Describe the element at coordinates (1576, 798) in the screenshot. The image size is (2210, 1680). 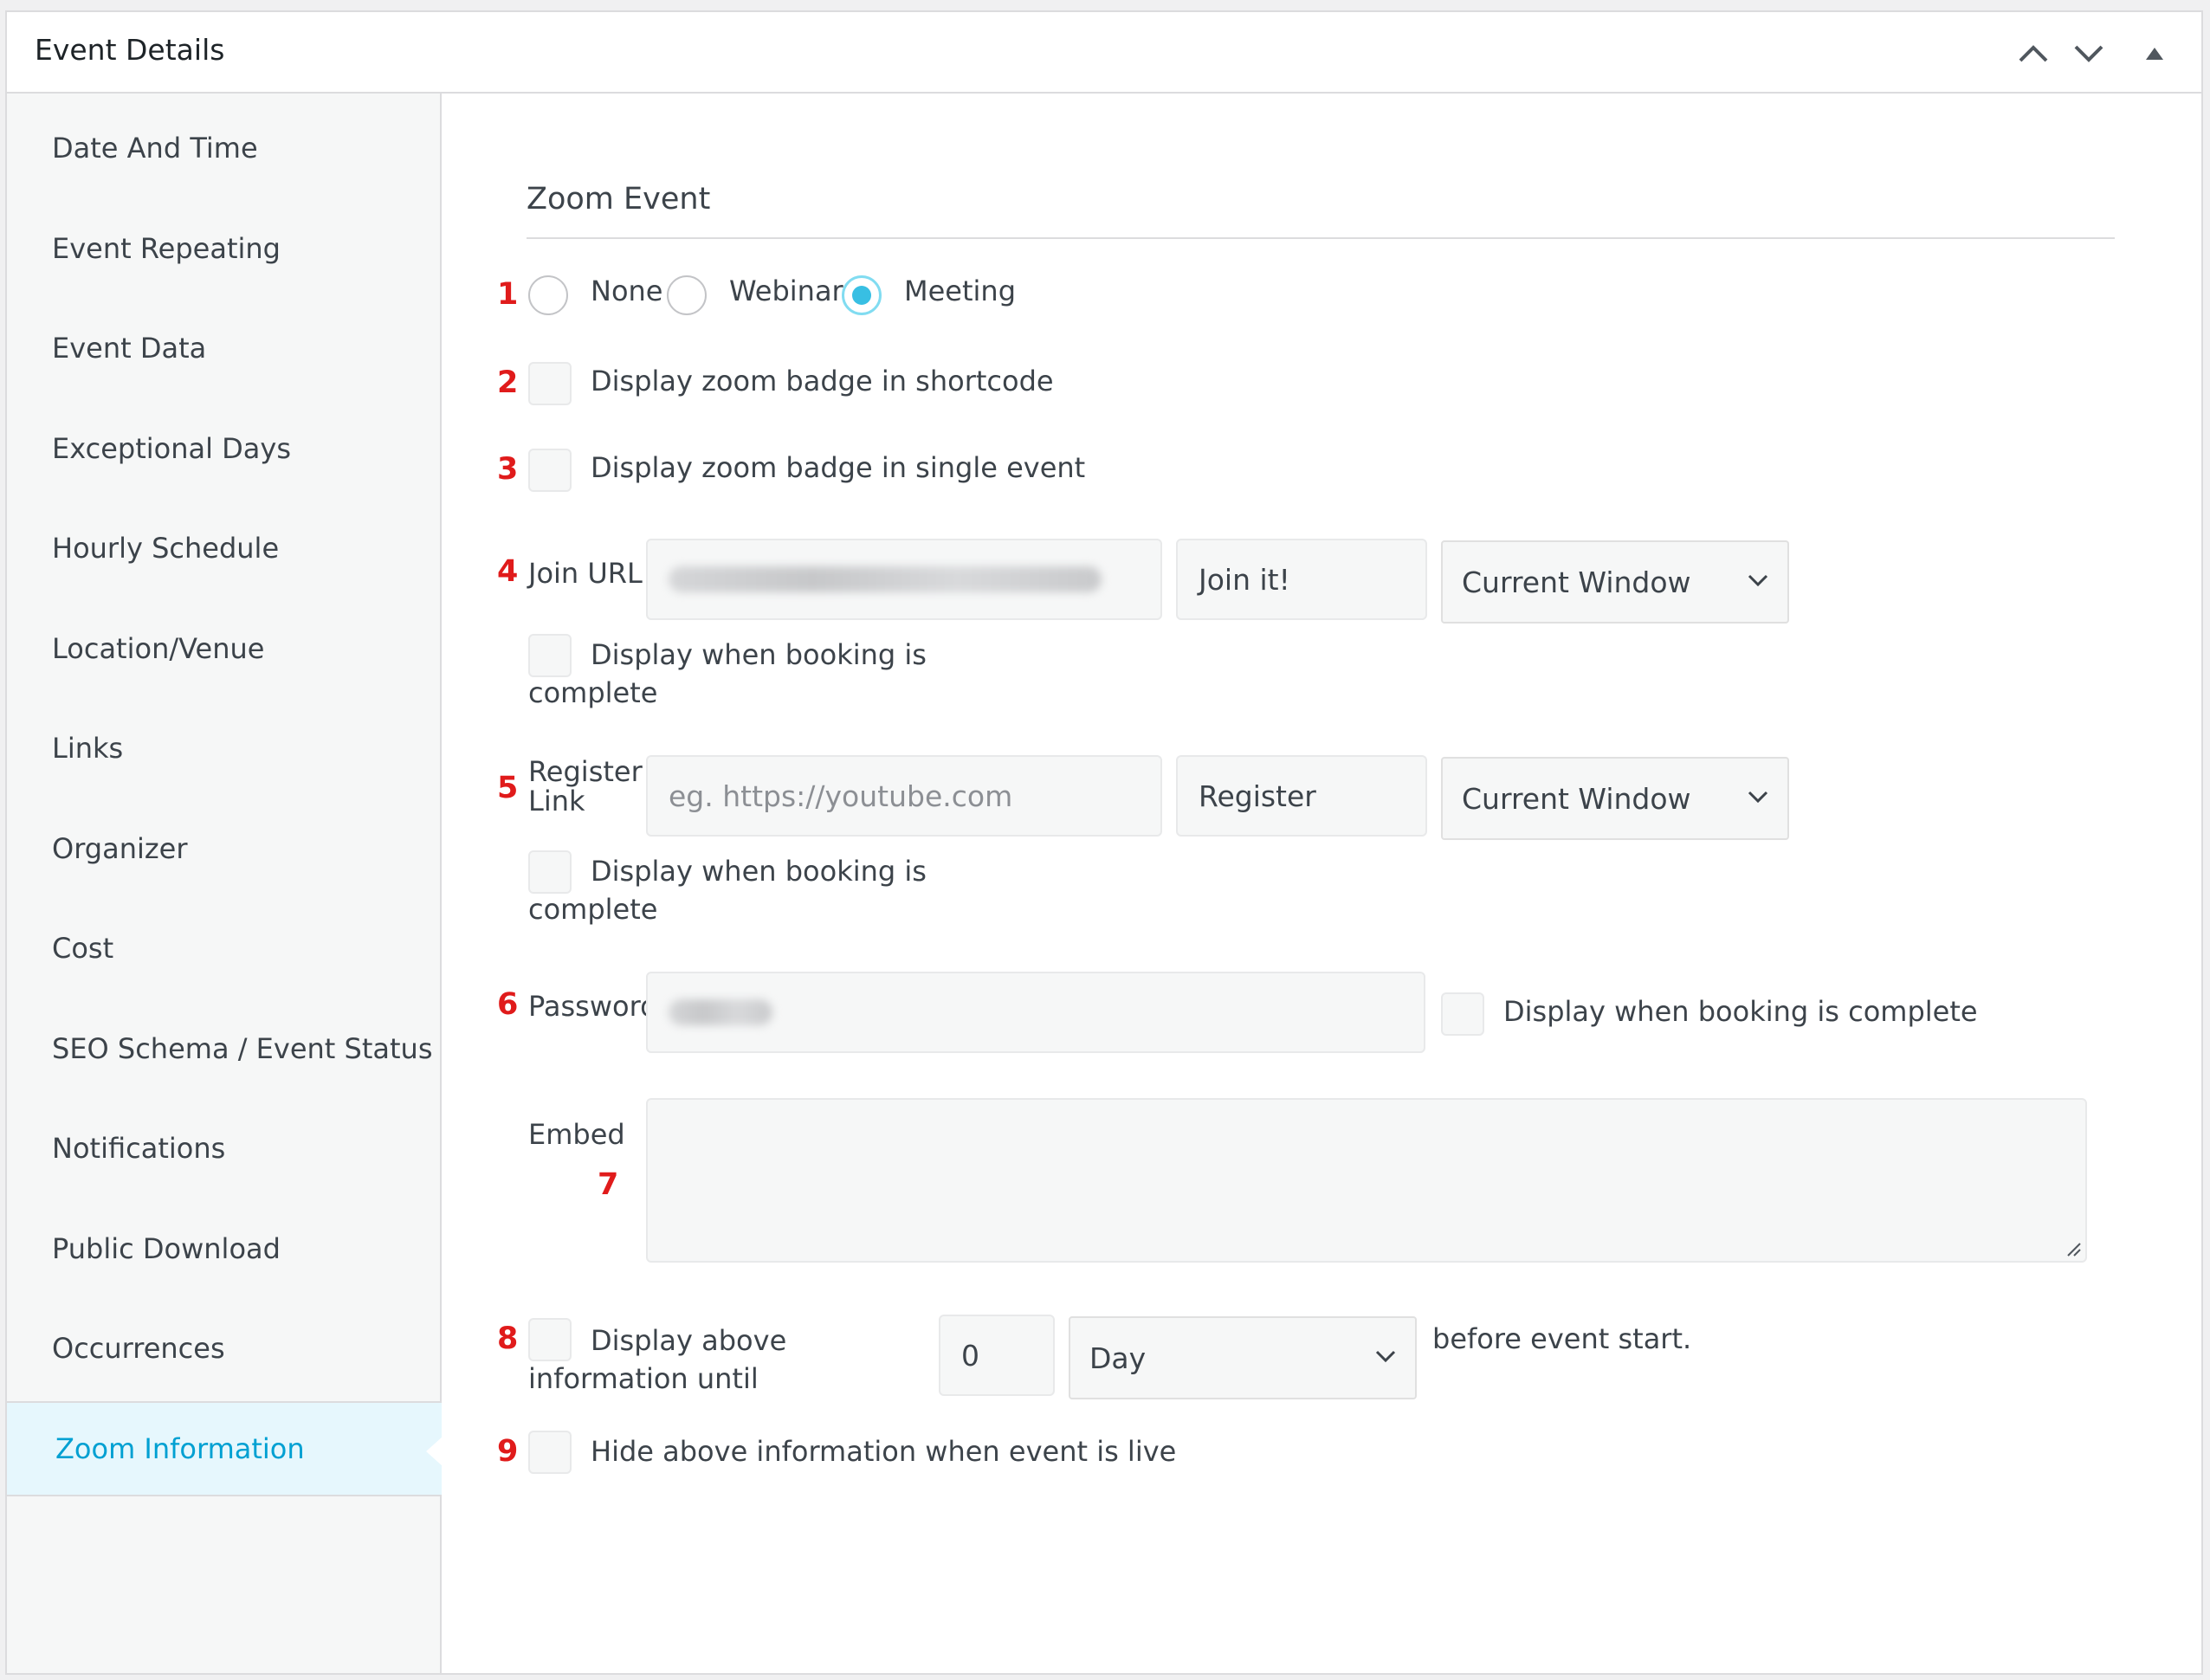
I see `register-target-value: Current Window` at that location.